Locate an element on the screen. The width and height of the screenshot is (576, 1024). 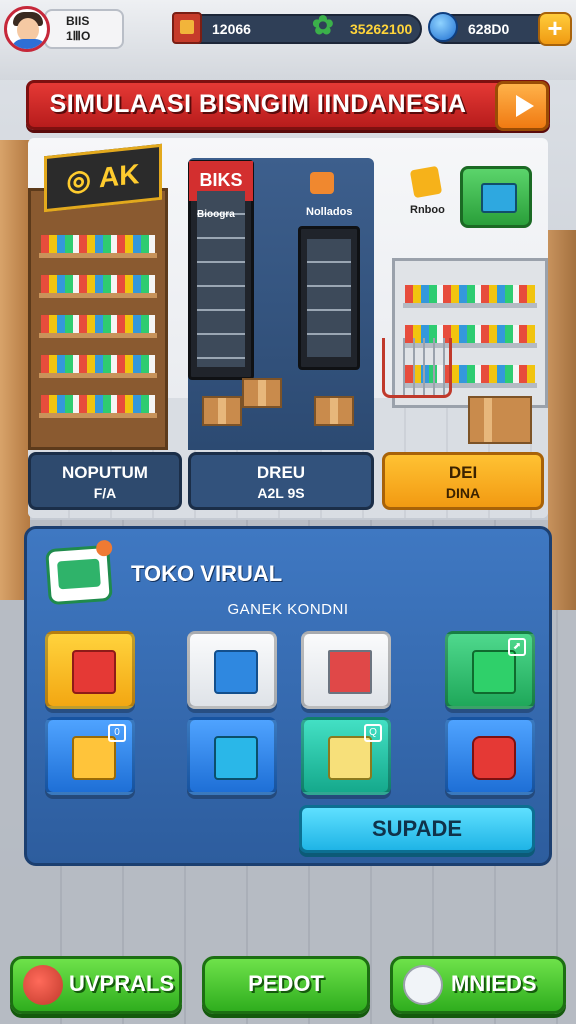
drink-fridge-blue is located at coordinates (329, 298).